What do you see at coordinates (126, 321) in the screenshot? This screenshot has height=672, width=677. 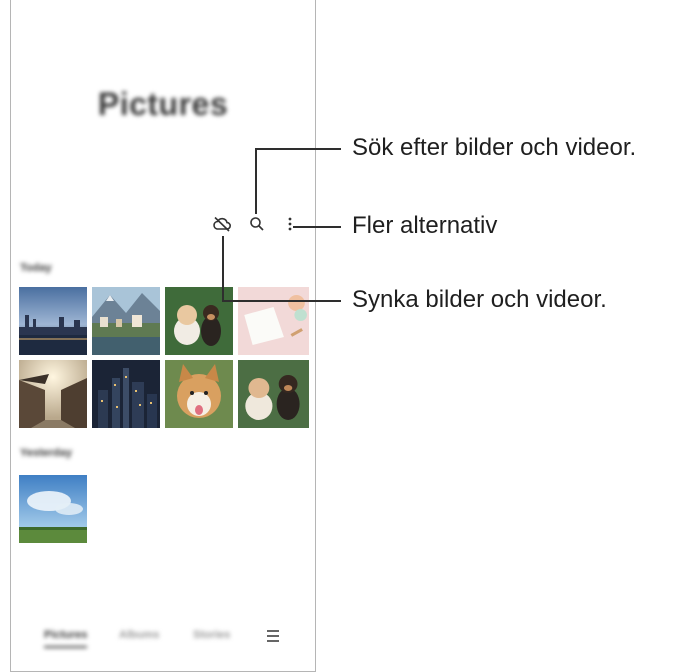 I see `photo-thumbnail-lake-village` at bounding box center [126, 321].